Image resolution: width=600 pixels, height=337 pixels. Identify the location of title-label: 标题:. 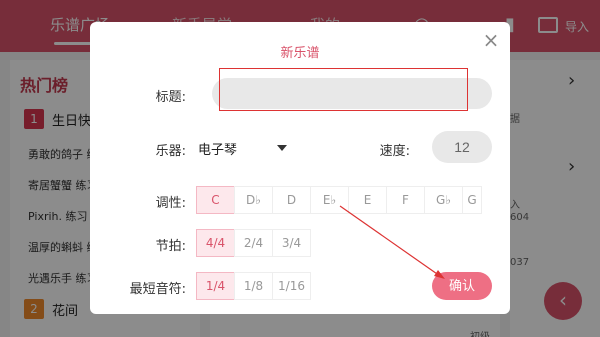
(170, 97).